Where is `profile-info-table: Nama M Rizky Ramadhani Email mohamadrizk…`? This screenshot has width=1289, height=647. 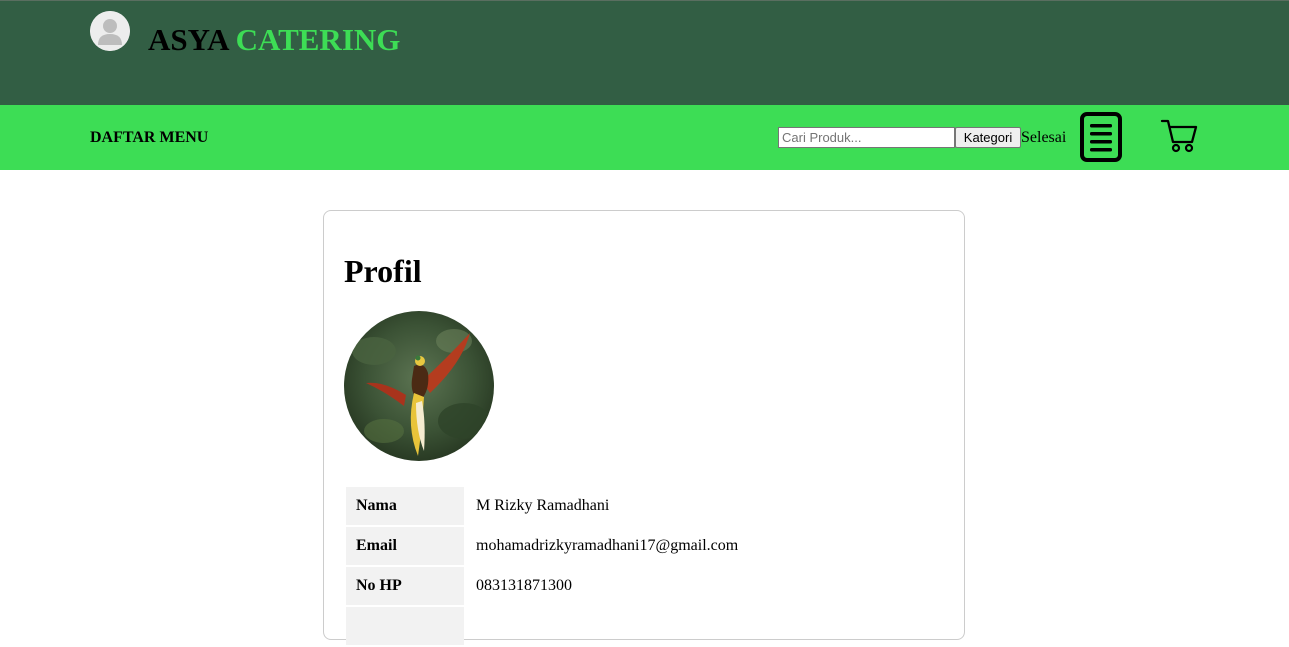
profile-info-table: Nama M Rizky Ramadhani Email mohamadrizk… is located at coordinates (542, 566).